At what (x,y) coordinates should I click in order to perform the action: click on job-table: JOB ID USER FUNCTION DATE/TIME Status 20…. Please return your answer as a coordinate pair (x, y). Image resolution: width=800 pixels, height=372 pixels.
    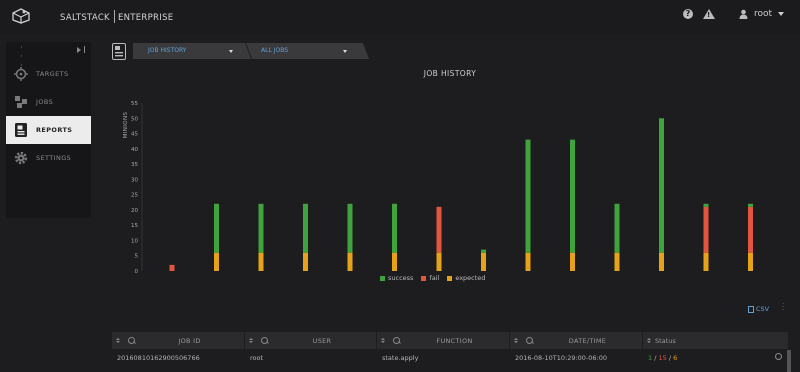
    Looking at the image, I should click on (450, 349).